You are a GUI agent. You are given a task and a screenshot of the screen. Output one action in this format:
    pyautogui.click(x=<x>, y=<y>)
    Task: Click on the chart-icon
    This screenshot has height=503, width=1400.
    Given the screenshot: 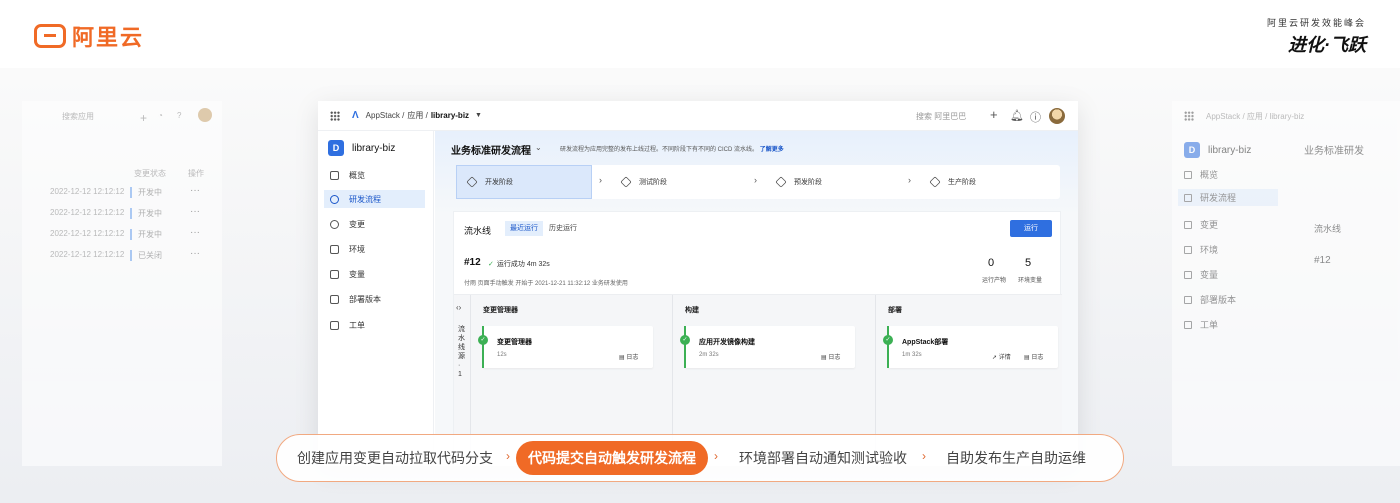 What is the action you would take?
    pyautogui.click(x=334, y=175)
    